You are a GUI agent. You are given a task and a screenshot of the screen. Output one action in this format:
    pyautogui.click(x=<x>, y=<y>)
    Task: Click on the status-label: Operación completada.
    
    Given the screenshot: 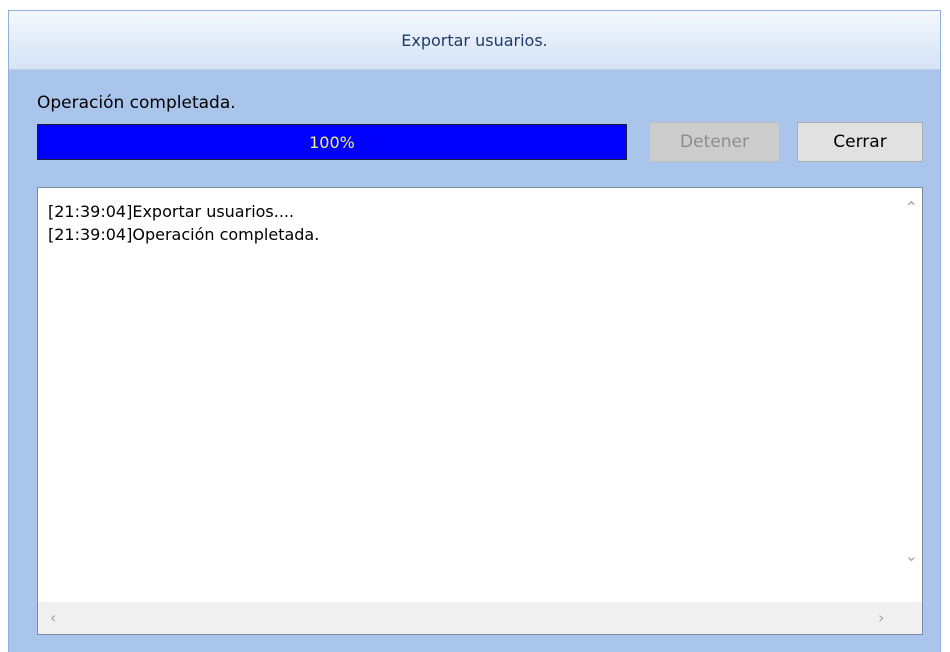 What is the action you would take?
    pyautogui.click(x=136, y=103)
    